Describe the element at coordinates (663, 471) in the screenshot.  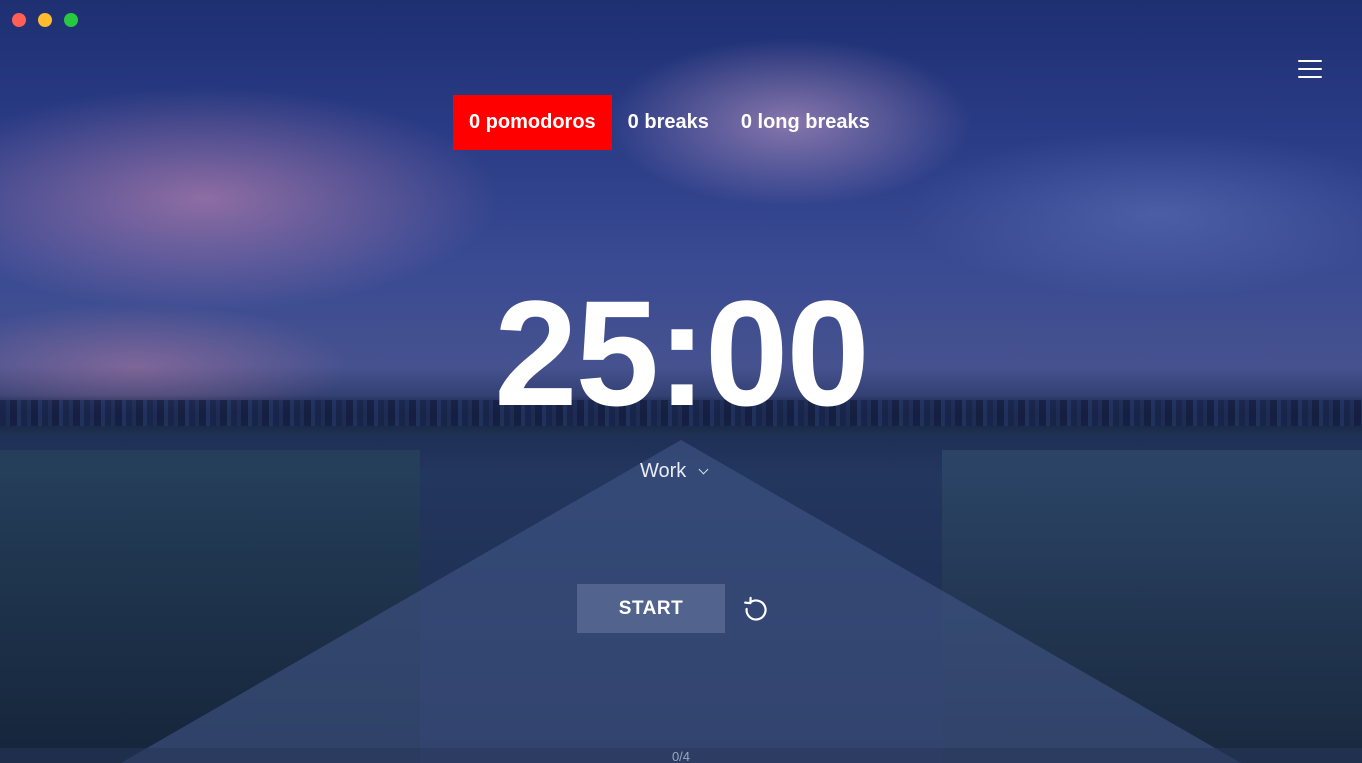
I see `task-select-label: Work` at that location.